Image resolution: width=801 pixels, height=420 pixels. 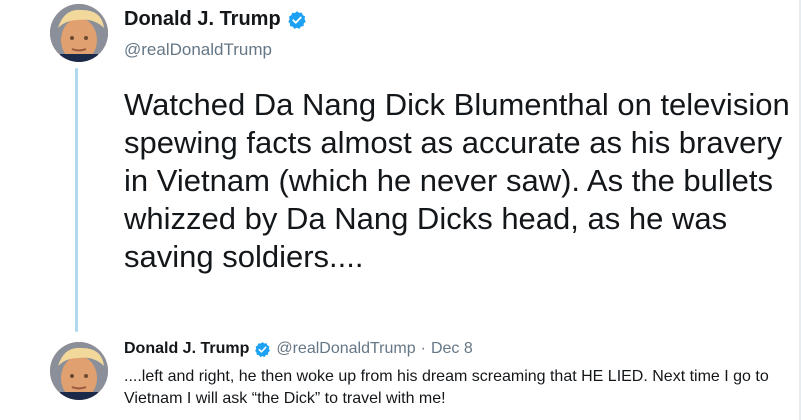 I want to click on reply-author-handle: @realDonaldTrump, so click(x=345, y=349).